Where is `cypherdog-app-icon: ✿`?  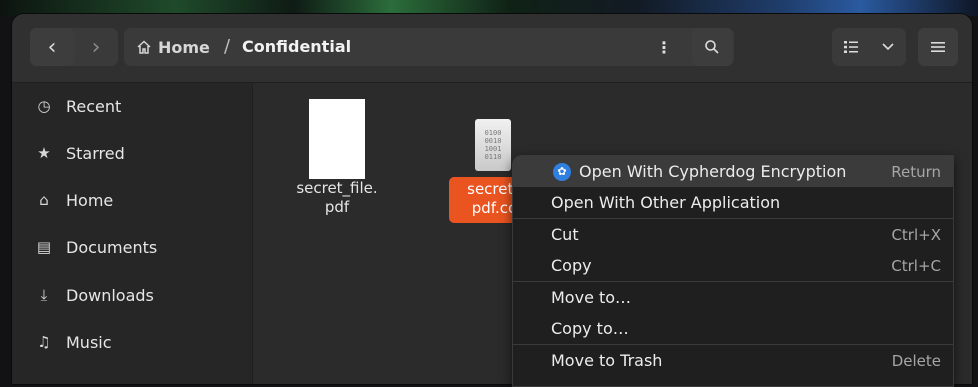
cypherdog-app-icon: ✿ is located at coordinates (562, 171).